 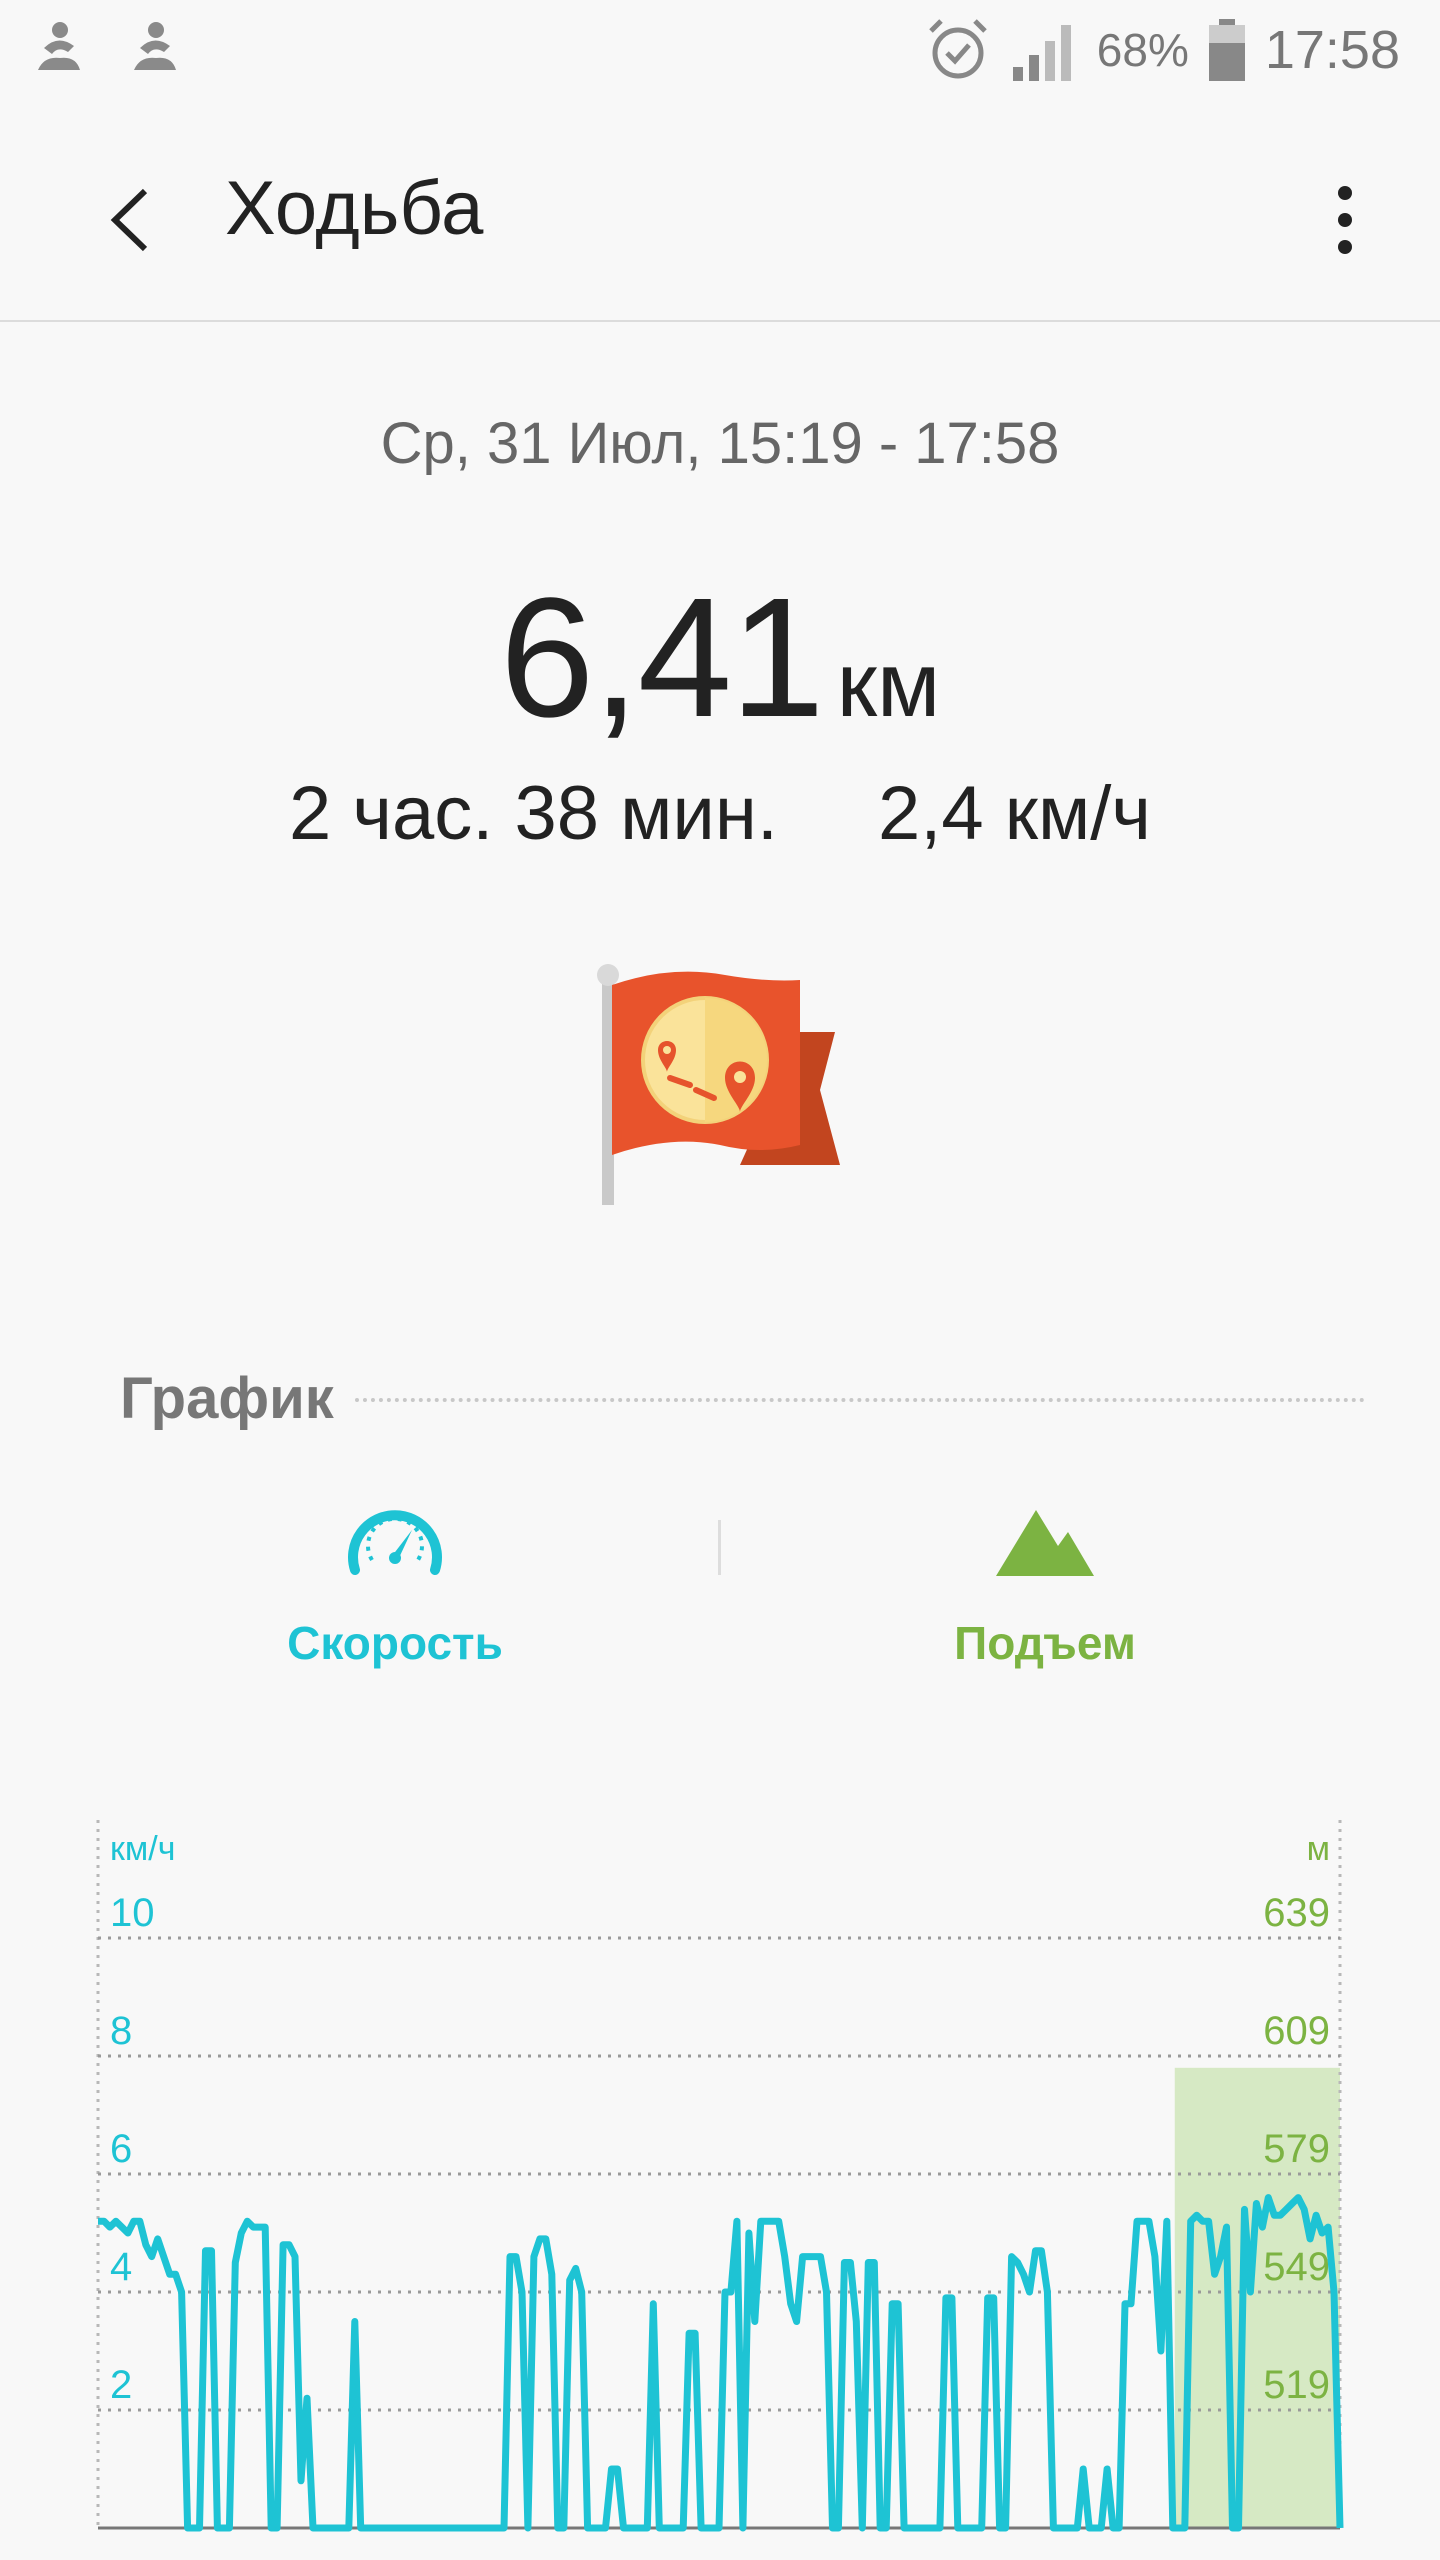 I want to click on chart-right-tick: 639, so click(x=1296, y=1913).